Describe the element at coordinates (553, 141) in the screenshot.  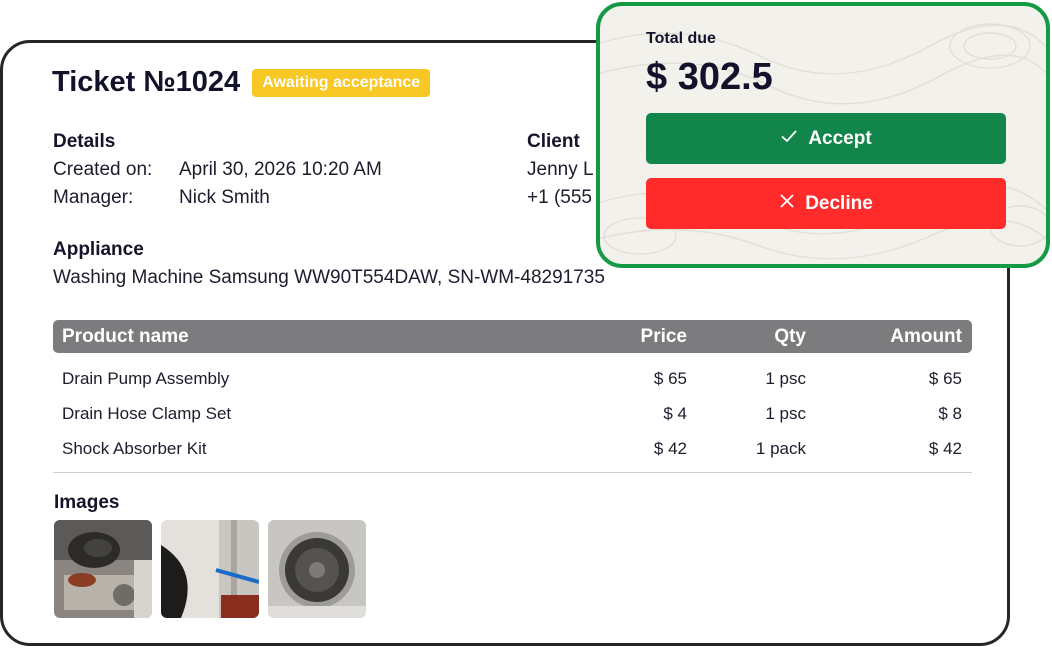
I see `client-heading: Client` at that location.